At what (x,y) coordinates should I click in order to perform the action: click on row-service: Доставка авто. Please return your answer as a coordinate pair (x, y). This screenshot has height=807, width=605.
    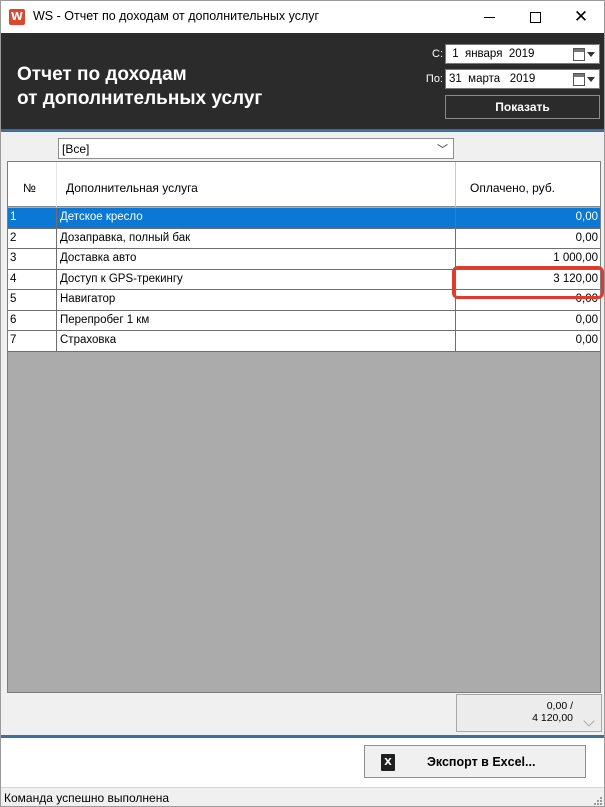
    Looking at the image, I should click on (255, 259).